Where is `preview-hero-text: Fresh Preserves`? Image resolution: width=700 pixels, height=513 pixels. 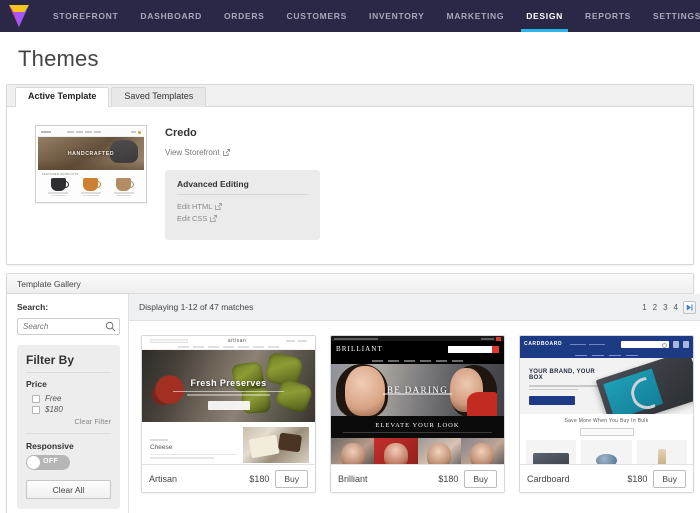 preview-hero-text: Fresh Preserves is located at coordinates (228, 382).